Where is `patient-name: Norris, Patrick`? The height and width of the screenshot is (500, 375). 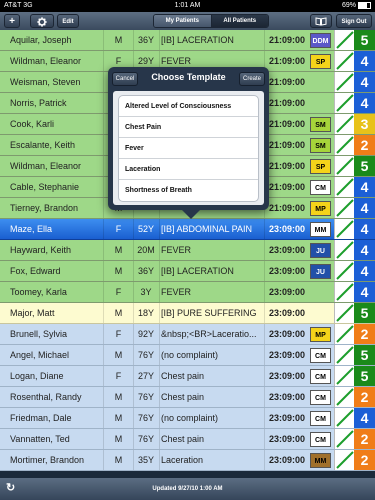 patient-name: Norris, Patrick is located at coordinates (53, 103).